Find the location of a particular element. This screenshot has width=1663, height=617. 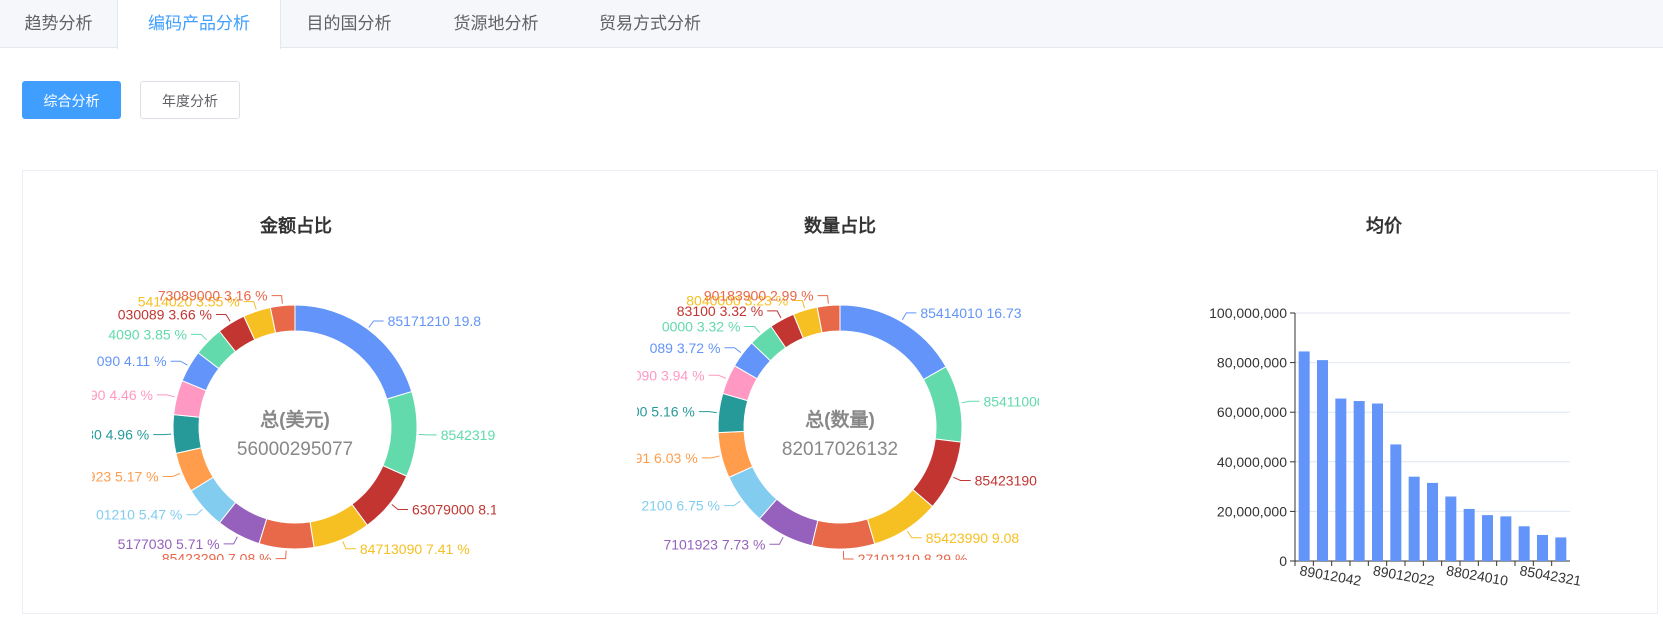

y-tick-label: 80,000,000 is located at coordinates (1252, 363).